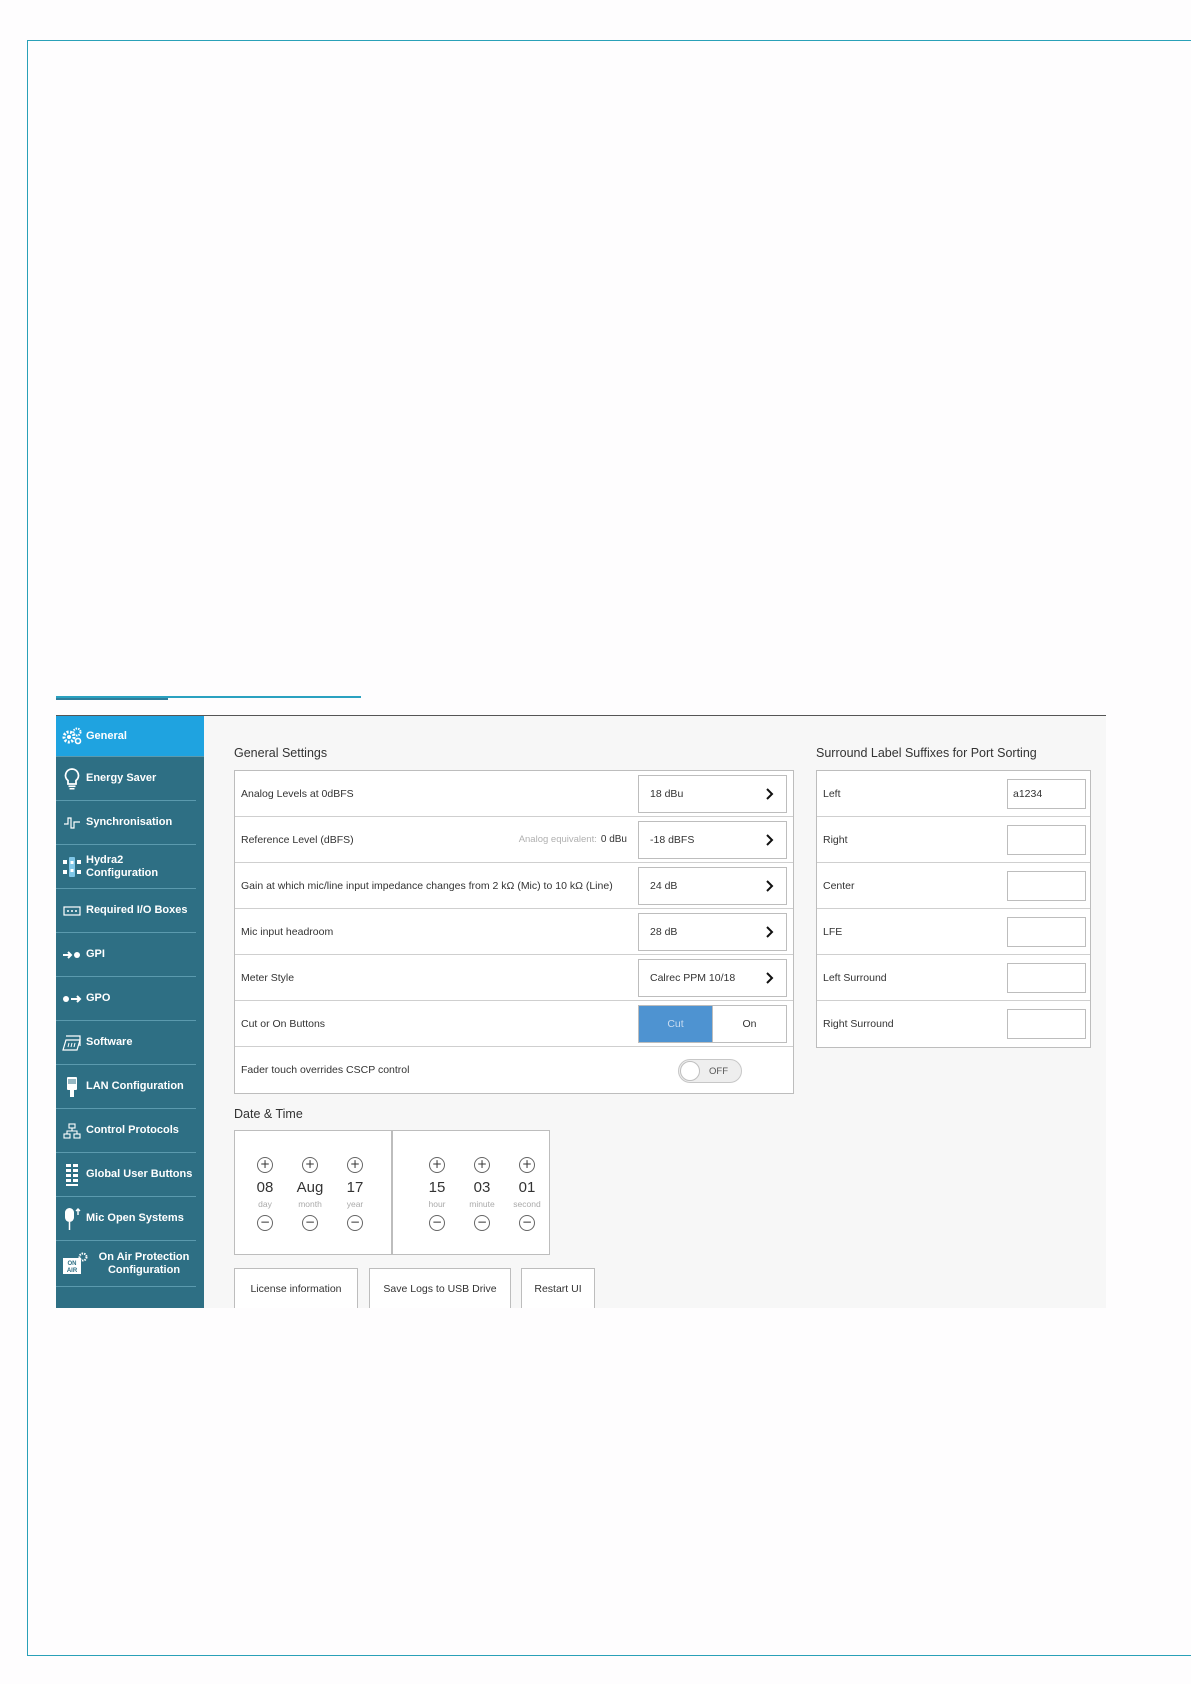  I want to click on sidebar-item-label: Software, so click(109, 1042).